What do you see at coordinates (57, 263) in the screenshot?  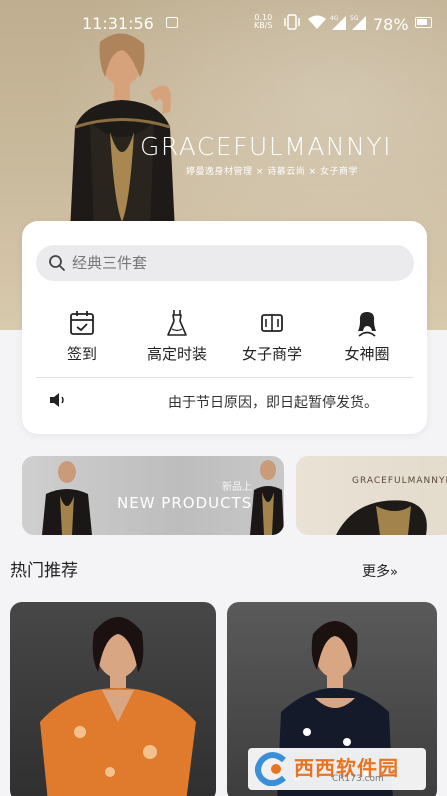 I see `search-icon` at bounding box center [57, 263].